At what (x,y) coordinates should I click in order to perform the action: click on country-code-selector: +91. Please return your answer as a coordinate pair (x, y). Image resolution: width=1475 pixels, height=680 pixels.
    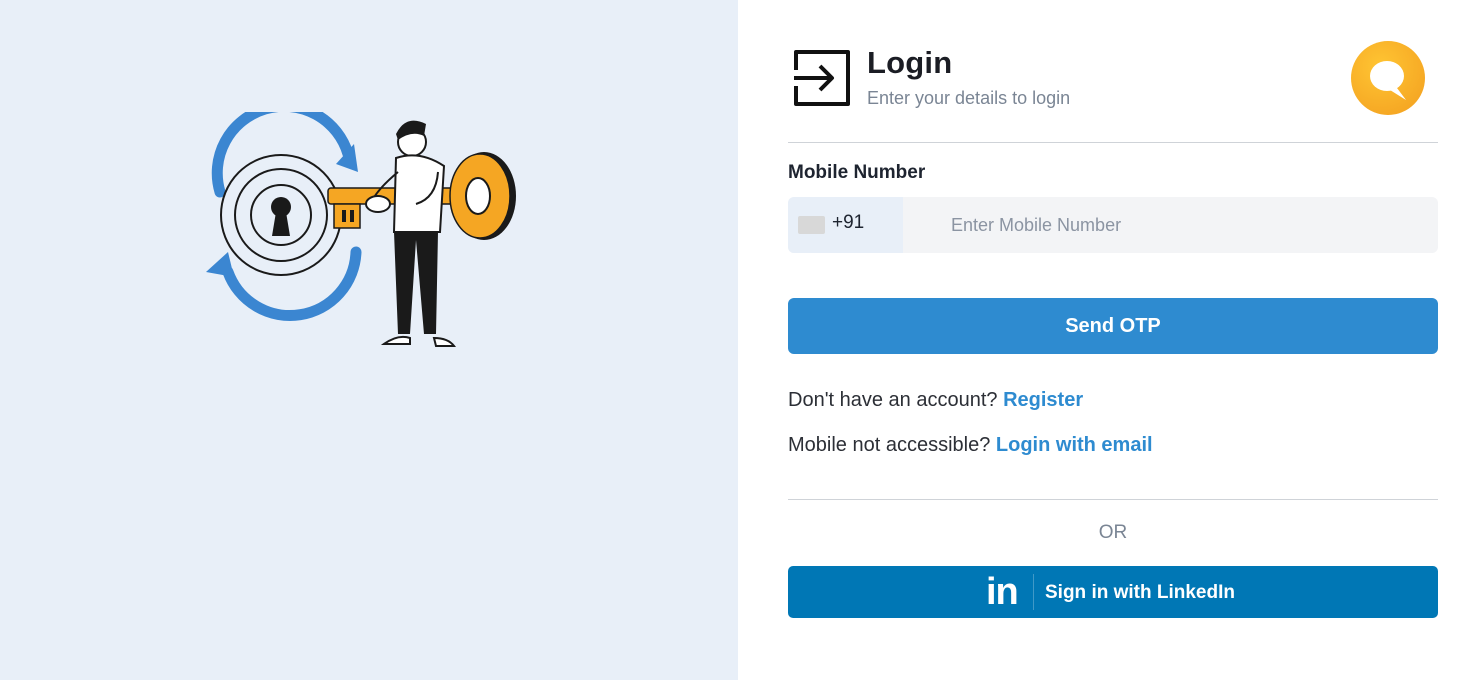
    Looking at the image, I should click on (845, 225).